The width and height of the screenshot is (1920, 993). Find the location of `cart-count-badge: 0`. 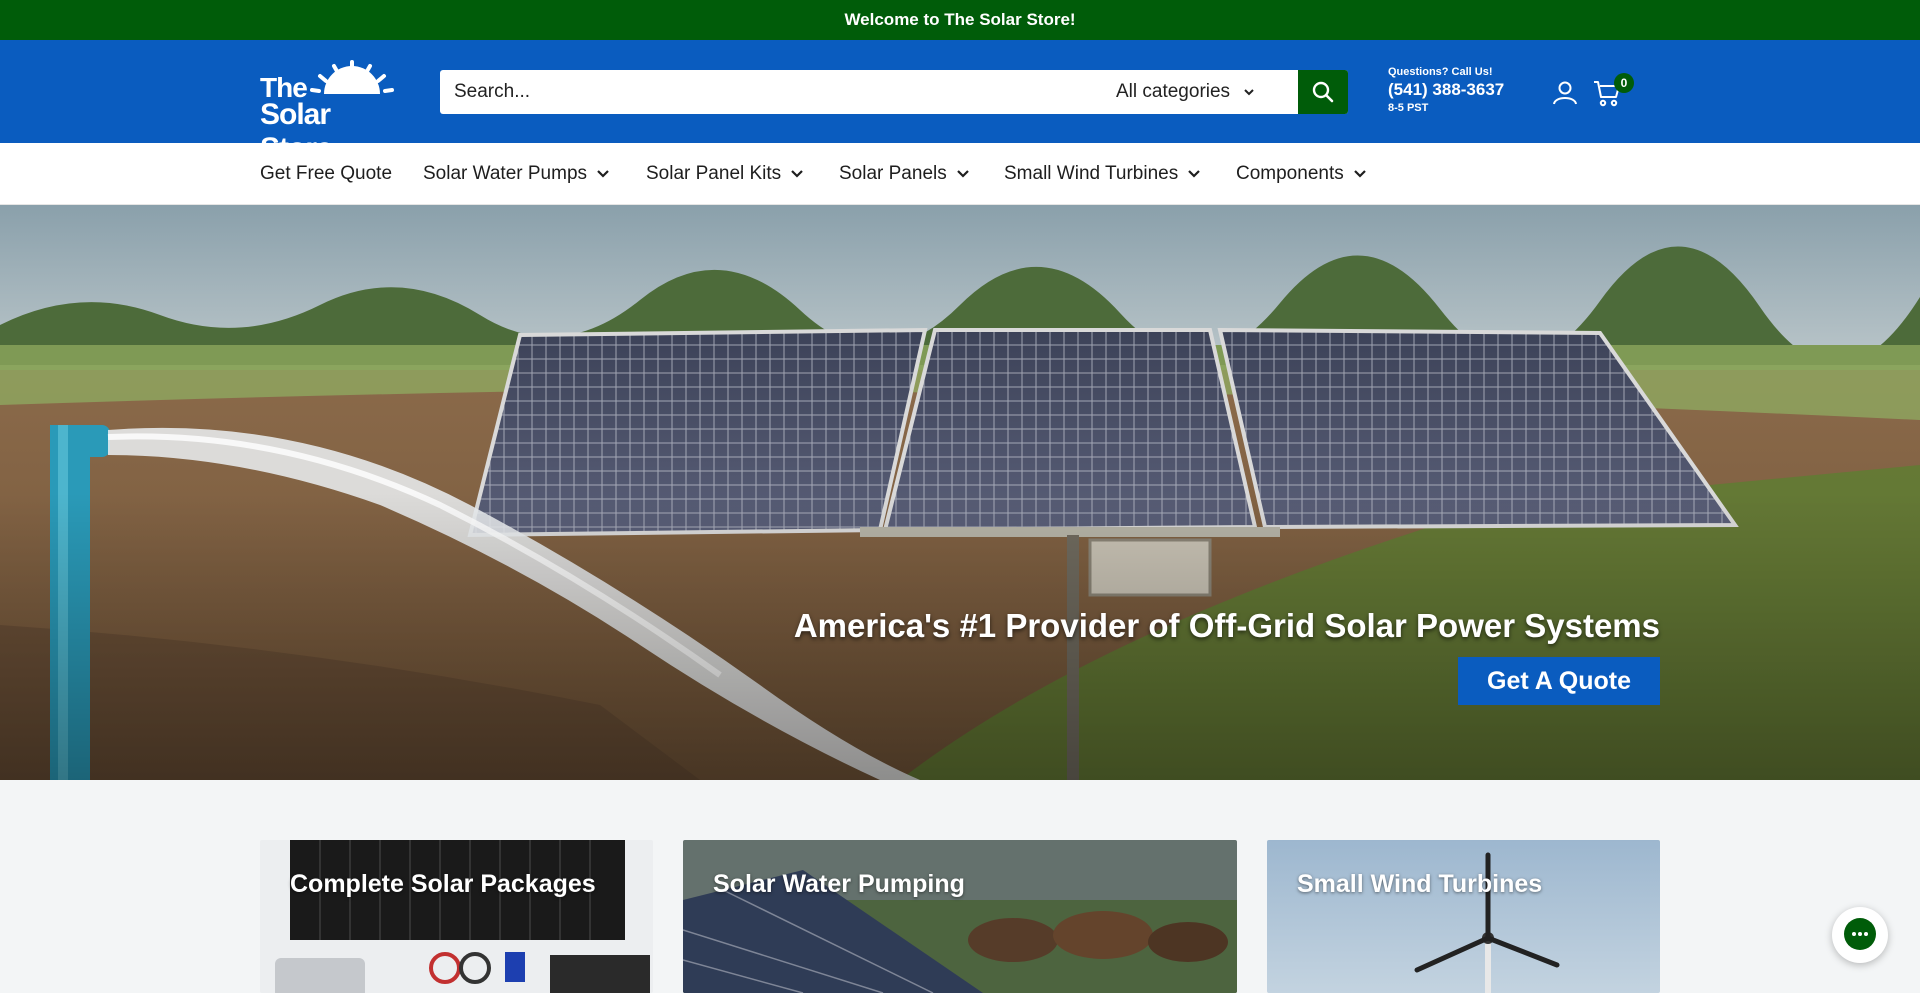

cart-count-badge: 0 is located at coordinates (1624, 83).